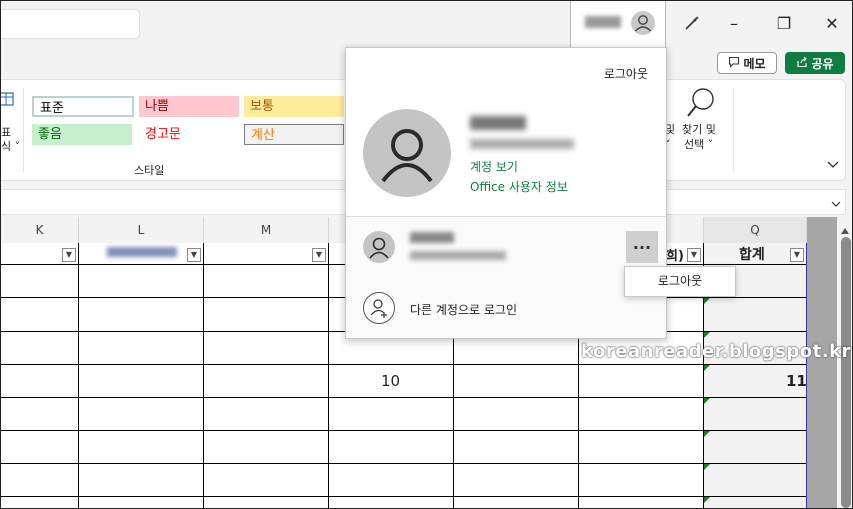 The height and width of the screenshot is (509, 853). I want to click on popup-current-account: 로그아웃 계정 보기 Office 사용자 정보, so click(506, 132).